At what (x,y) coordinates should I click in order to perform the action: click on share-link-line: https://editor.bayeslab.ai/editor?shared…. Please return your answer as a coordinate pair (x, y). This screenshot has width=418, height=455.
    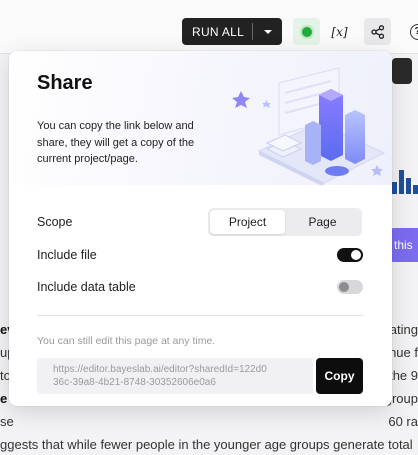
    Looking at the image, I should click on (160, 369).